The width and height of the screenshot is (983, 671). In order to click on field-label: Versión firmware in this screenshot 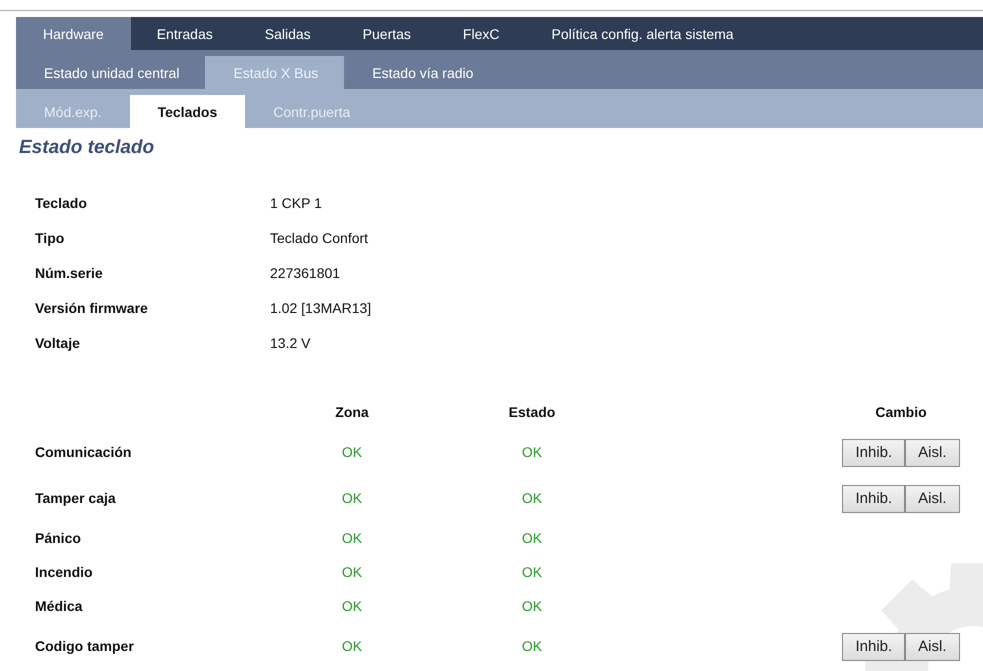, I will do `click(92, 308)`.